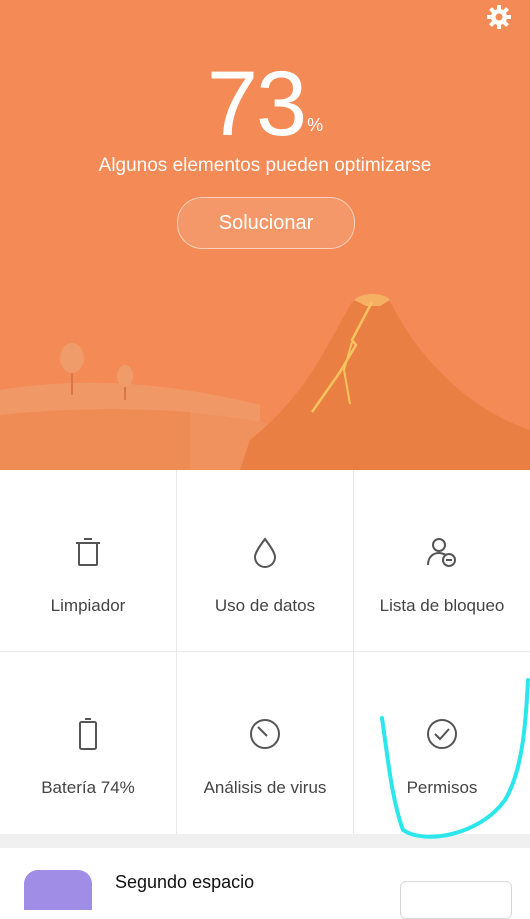 The image size is (530, 919). What do you see at coordinates (265, 787) in the screenshot?
I see `tool-label: Análisis de virus` at bounding box center [265, 787].